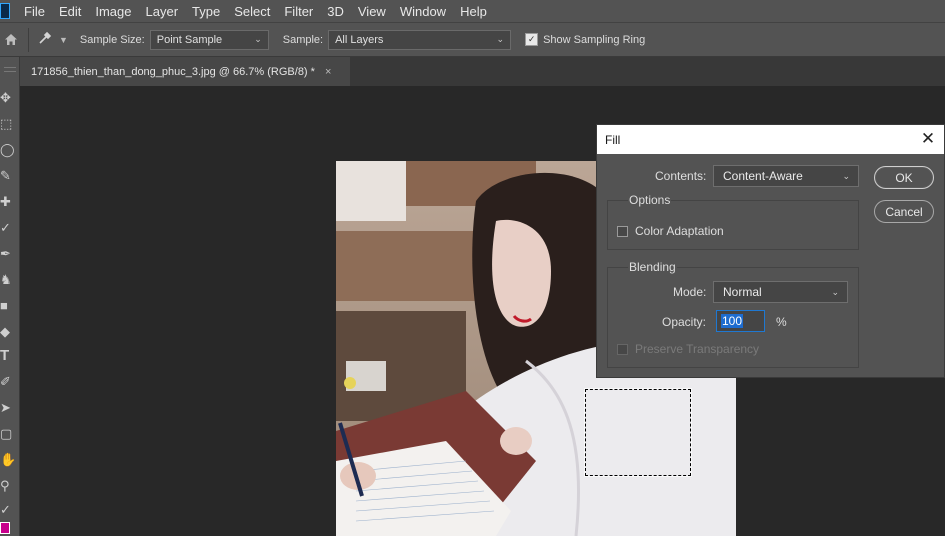  What do you see at coordinates (11, 39) in the screenshot?
I see `home-icon` at bounding box center [11, 39].